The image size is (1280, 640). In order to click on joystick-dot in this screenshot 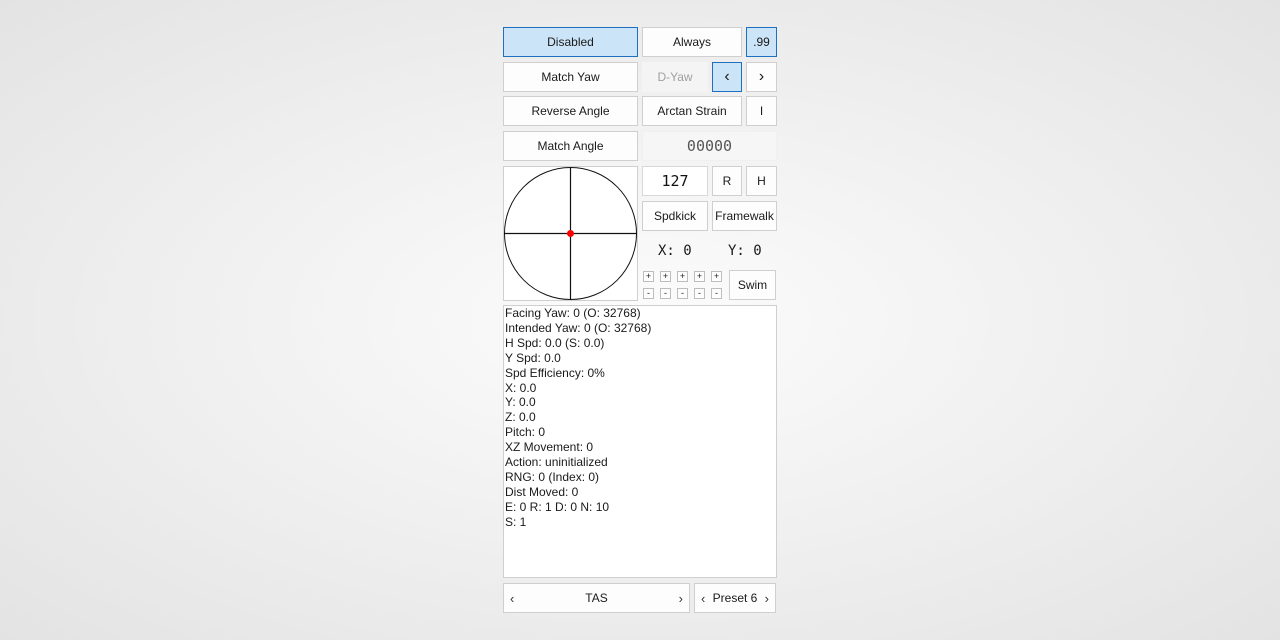, I will do `click(570, 233)`.